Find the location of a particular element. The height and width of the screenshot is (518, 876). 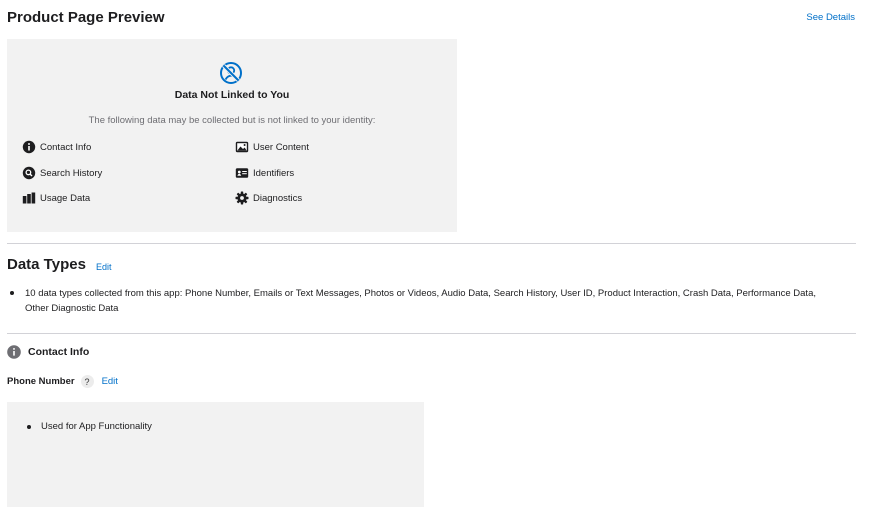

bar-chart-icon is located at coordinates (29, 198).